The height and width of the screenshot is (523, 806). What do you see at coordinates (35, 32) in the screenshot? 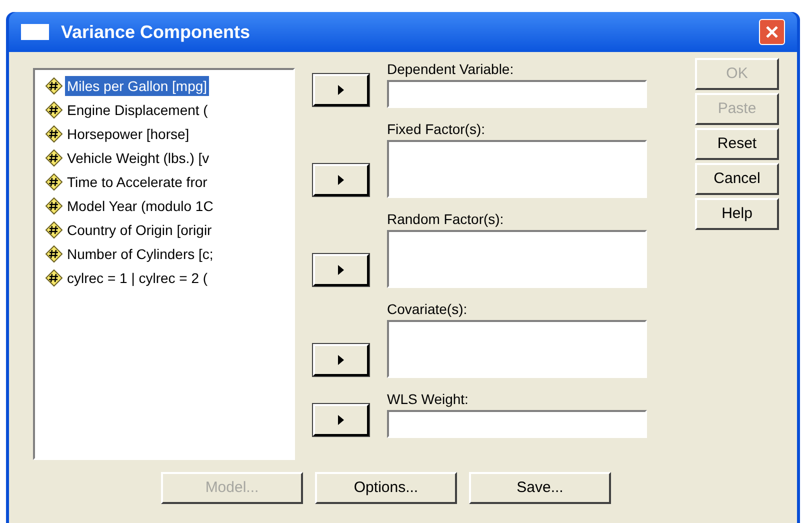
I see `window-icon` at bounding box center [35, 32].